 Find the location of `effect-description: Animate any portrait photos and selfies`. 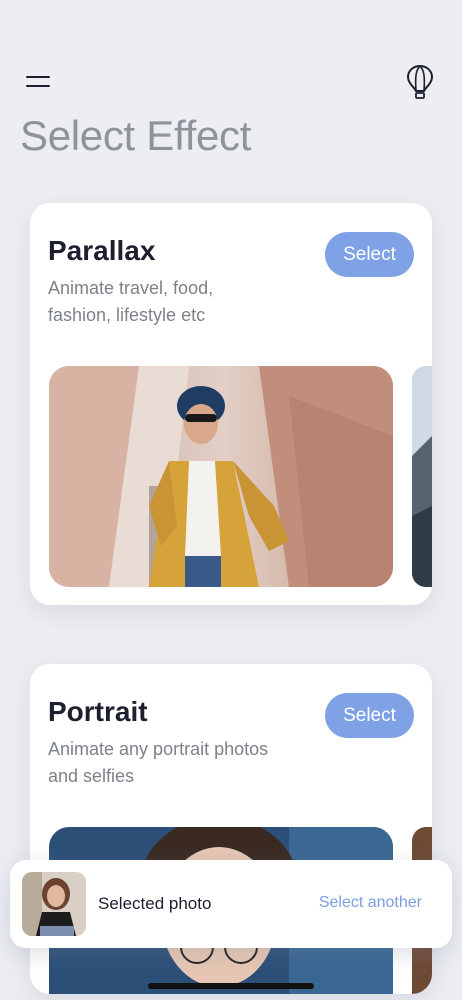

effect-description: Animate any portrait photos and selfies is located at coordinates (158, 762).